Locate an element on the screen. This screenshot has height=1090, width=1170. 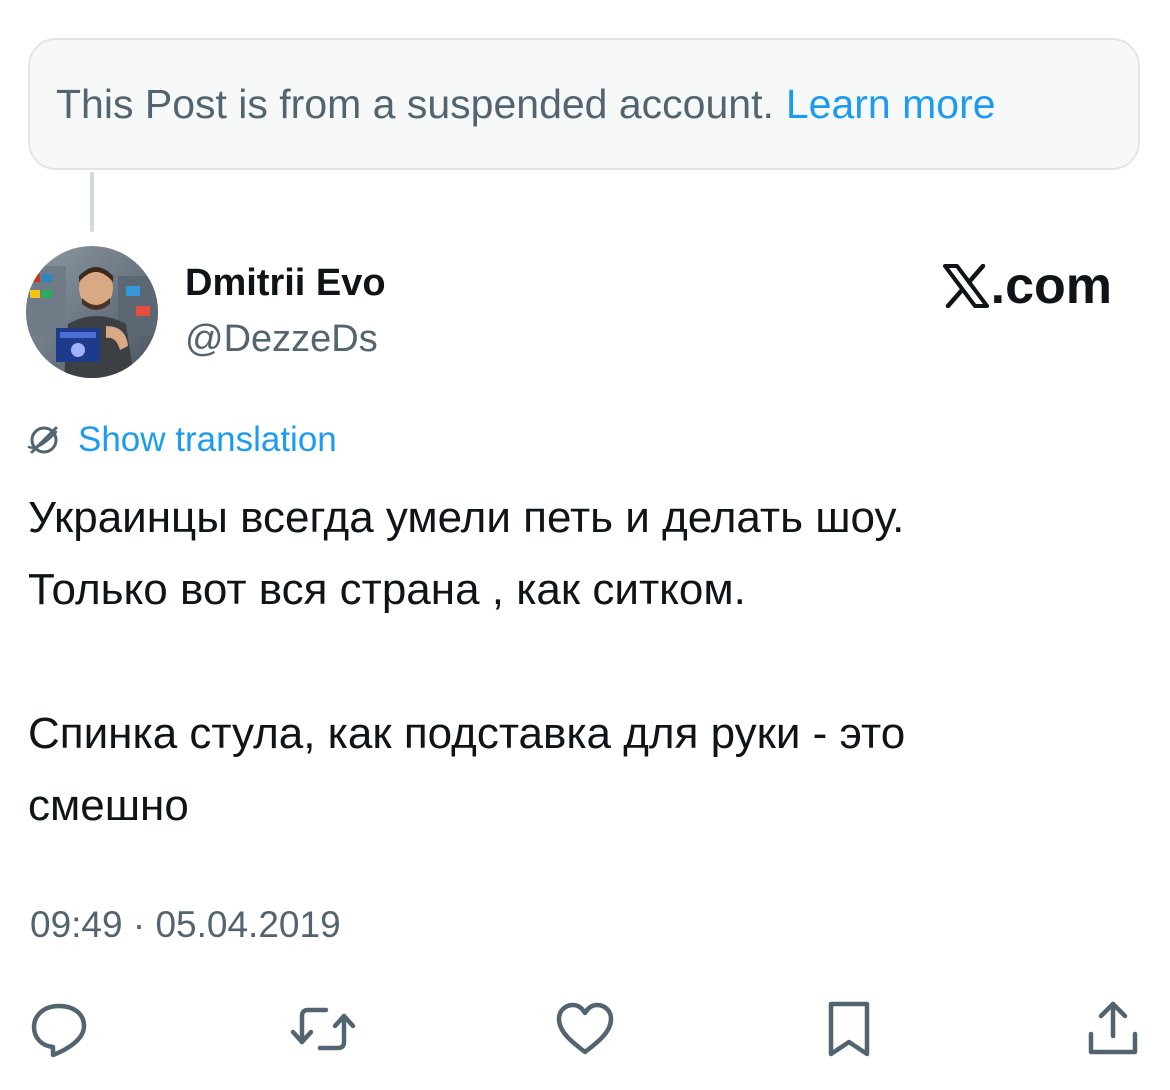
repost-button is located at coordinates (323, 1029).